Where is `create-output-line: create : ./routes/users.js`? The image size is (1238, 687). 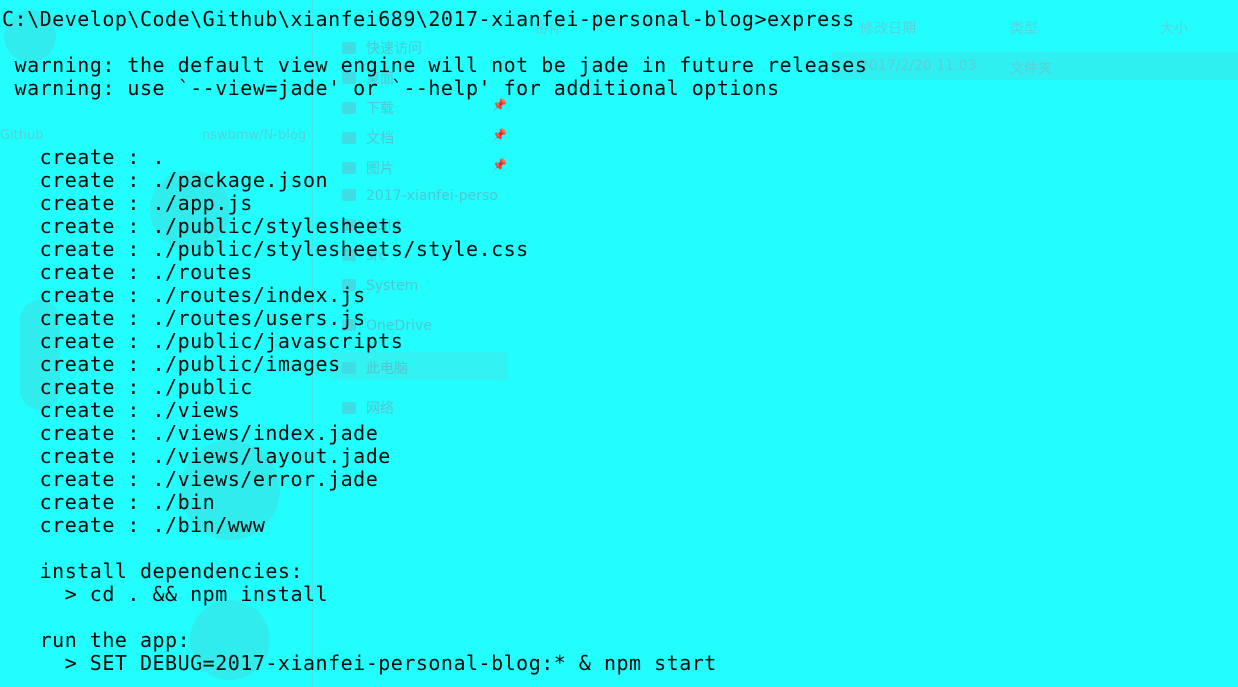 create-output-line: create : ./routes/users.js is located at coordinates (184, 318).